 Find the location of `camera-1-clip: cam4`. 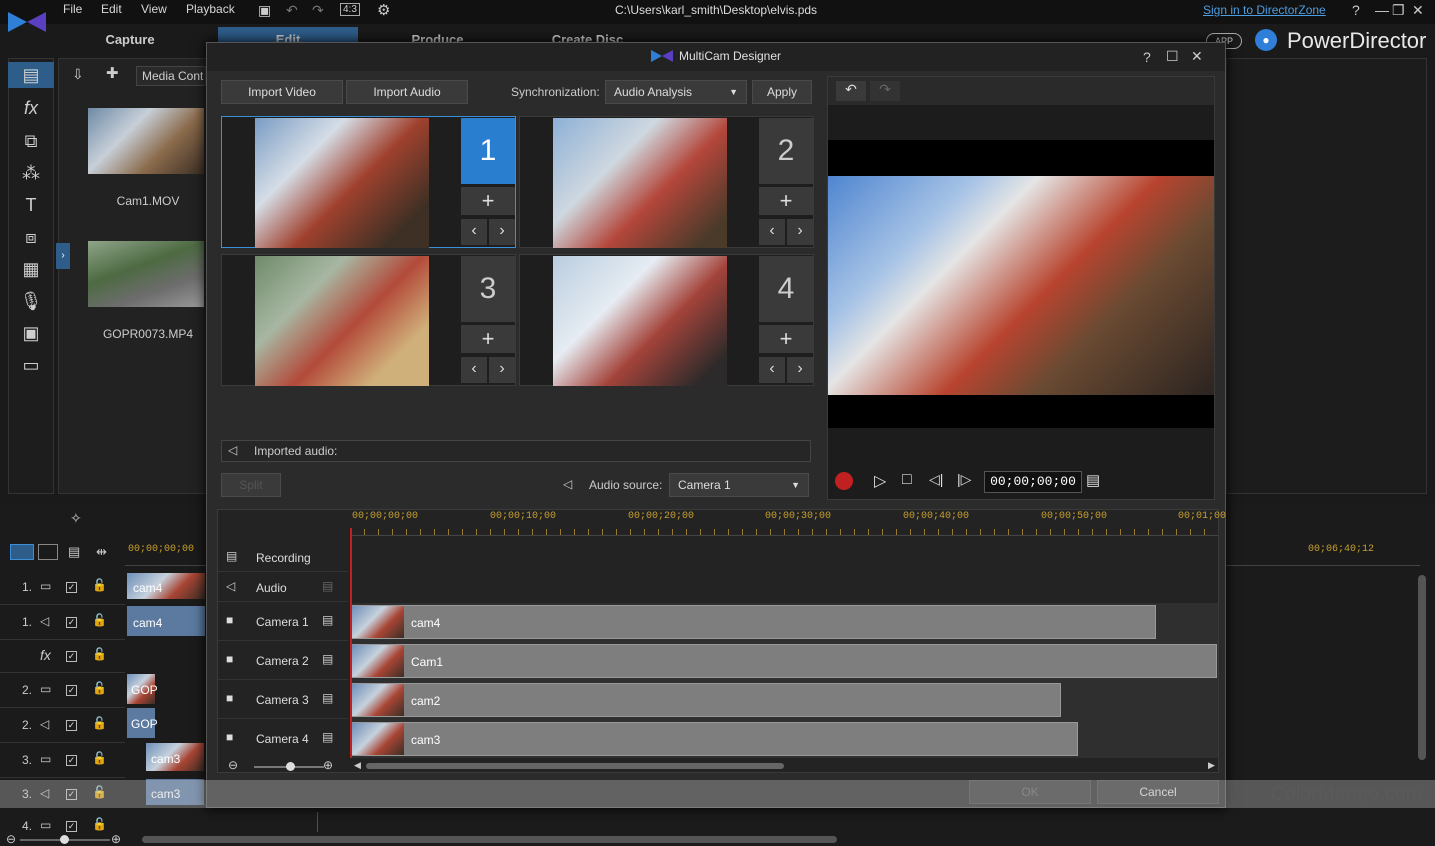

camera-1-clip: cam4 is located at coordinates (753, 622).